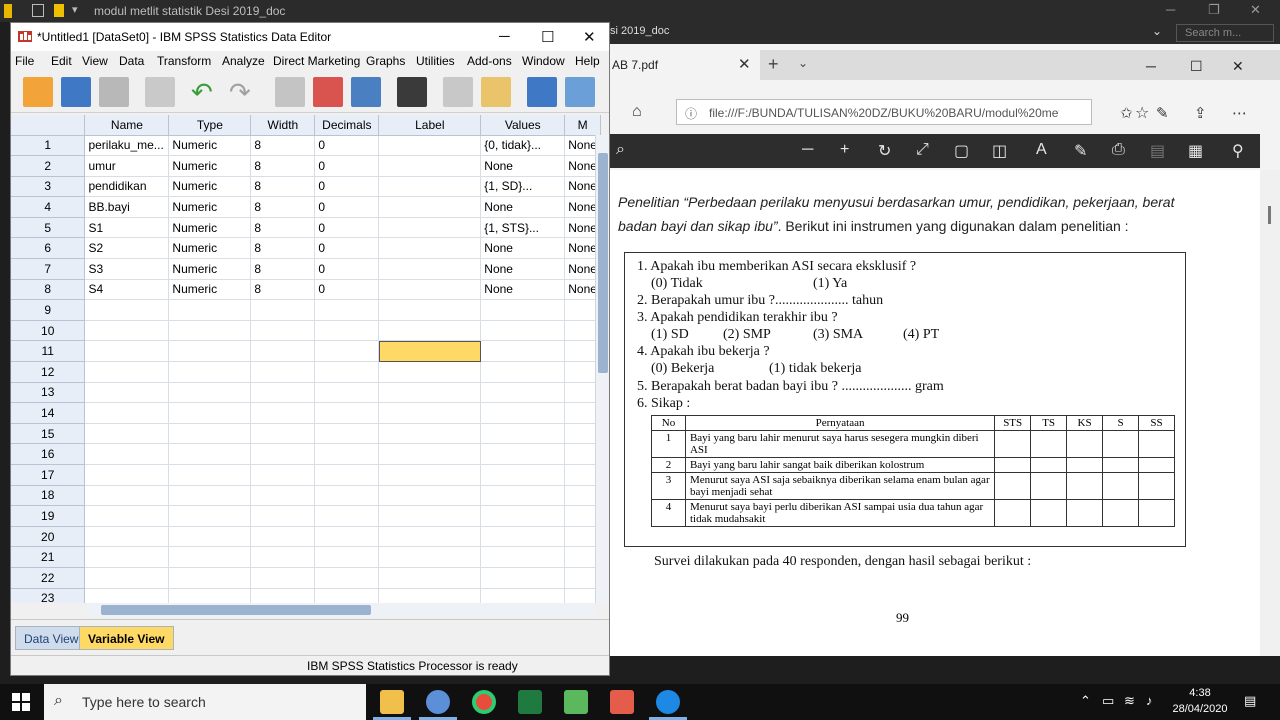 The height and width of the screenshot is (720, 1280). Describe the element at coordinates (366, 92) in the screenshot. I see `variables-icon` at that location.